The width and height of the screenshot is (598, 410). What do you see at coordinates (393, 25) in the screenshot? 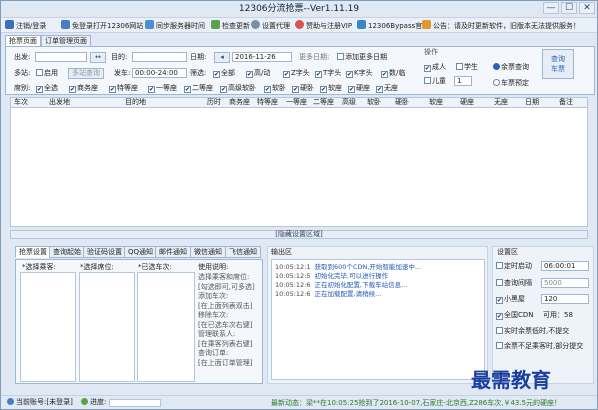
I see `official-site-button: 12306Bypass官网` at bounding box center [393, 25].